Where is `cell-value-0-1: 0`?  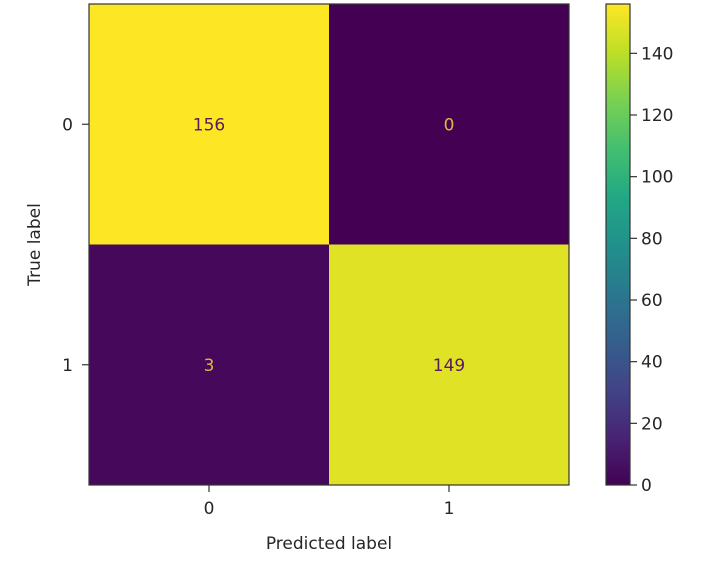
cell-value-0-1: 0 is located at coordinates (449, 125).